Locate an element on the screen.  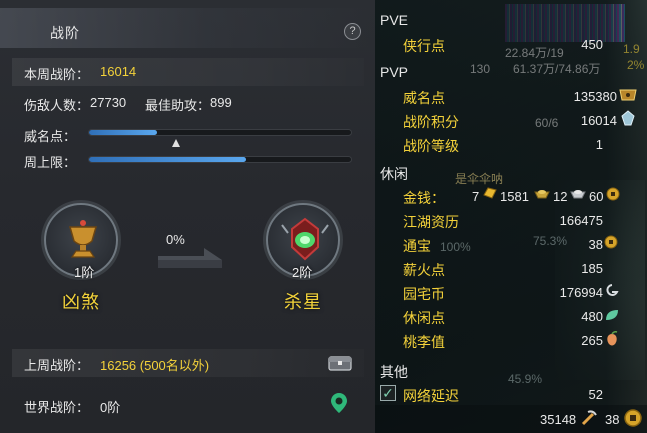
pvp-row-level-label: 战阶等级 is located at coordinates (431, 146).